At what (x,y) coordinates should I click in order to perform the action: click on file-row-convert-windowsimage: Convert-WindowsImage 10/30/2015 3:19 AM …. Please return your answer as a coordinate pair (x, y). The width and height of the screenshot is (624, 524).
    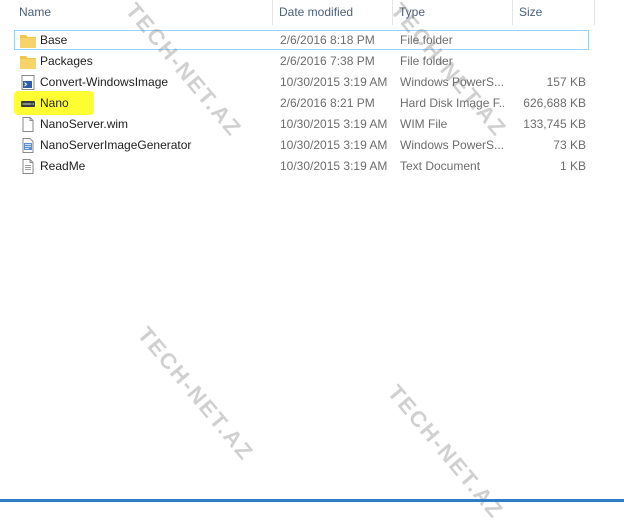
    Looking at the image, I should click on (312, 82).